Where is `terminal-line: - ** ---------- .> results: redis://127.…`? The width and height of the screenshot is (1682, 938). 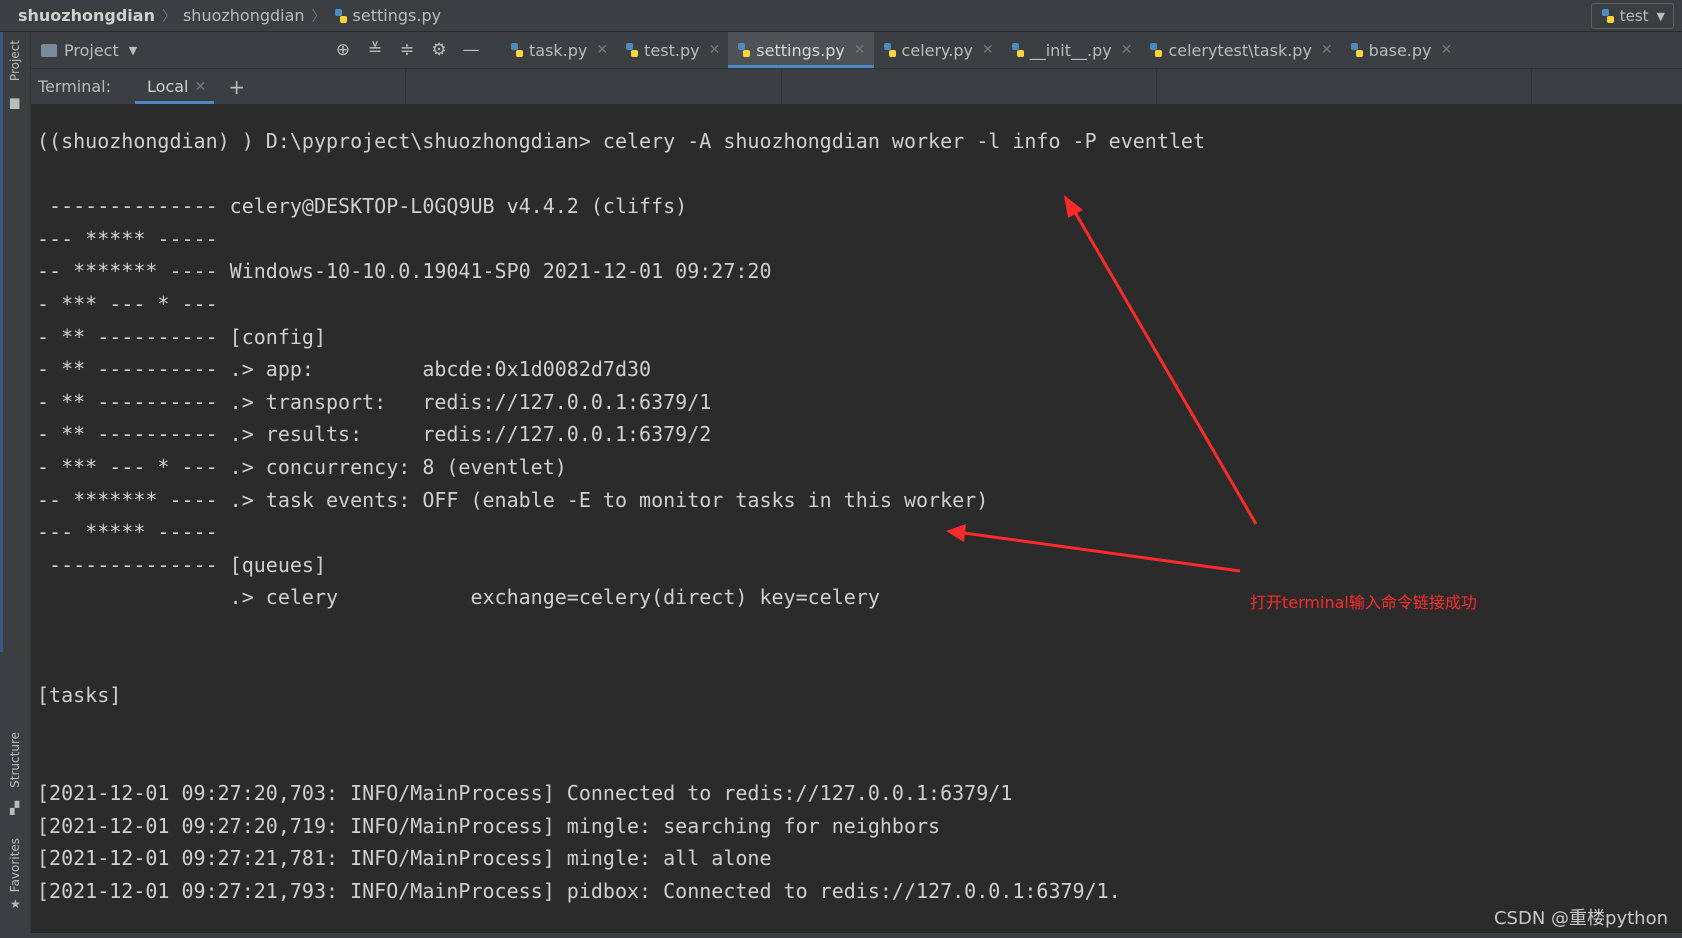
terminal-line: - ** ---------- .> results: redis://127.… is located at coordinates (374, 434).